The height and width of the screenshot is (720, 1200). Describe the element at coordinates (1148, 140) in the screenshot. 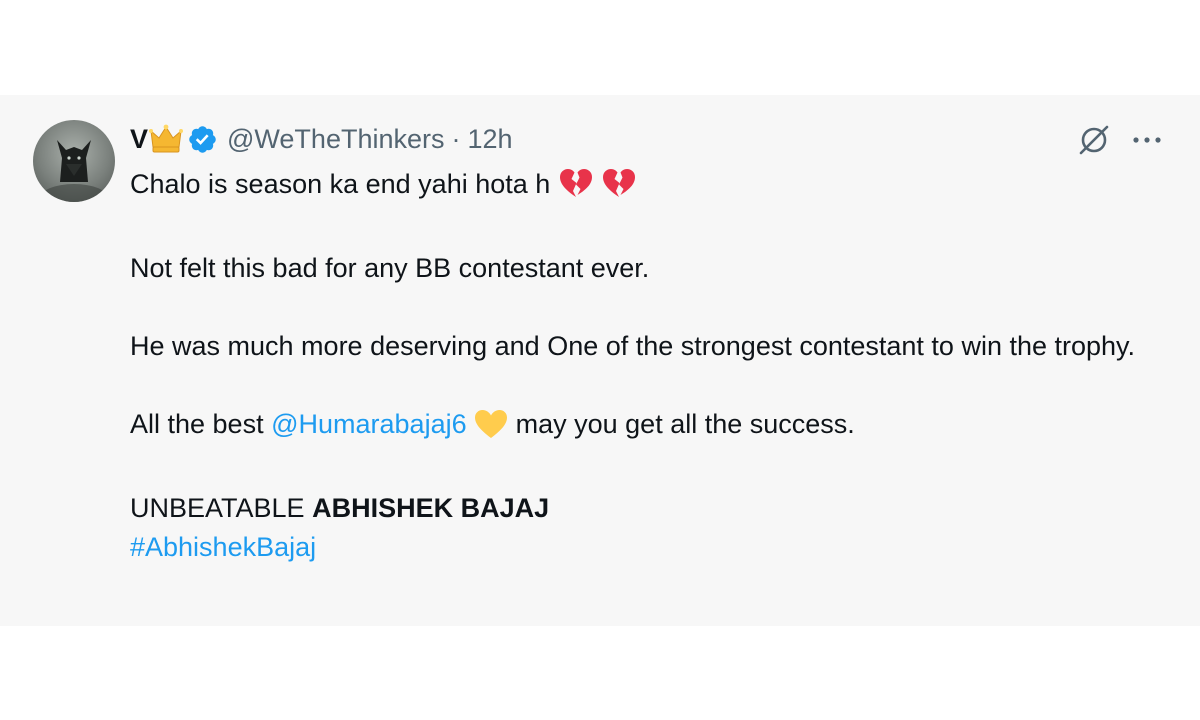

I see `more-icon` at that location.